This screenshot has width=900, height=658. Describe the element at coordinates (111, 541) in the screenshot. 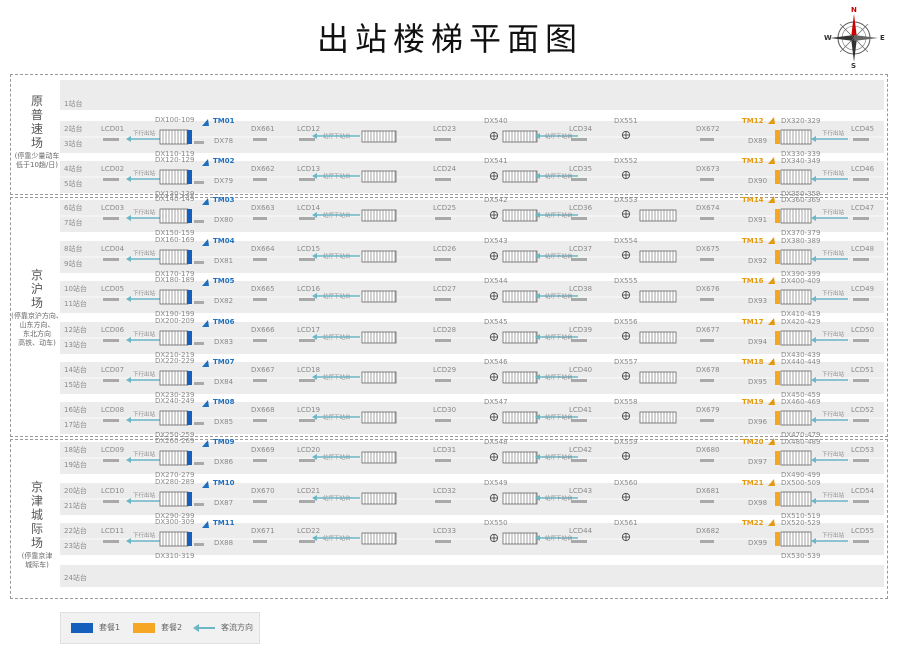

I see `row-12-lcd-dash-LCD11` at that location.